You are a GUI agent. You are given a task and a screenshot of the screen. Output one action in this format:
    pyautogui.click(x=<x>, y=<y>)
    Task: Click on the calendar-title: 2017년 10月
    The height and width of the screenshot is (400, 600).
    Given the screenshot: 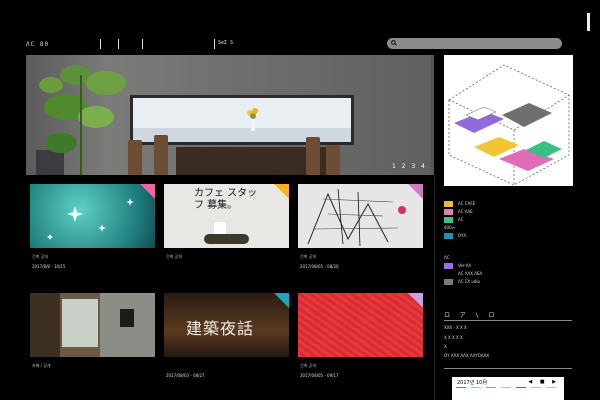 What is the action you would take?
    pyautogui.click(x=472, y=383)
    